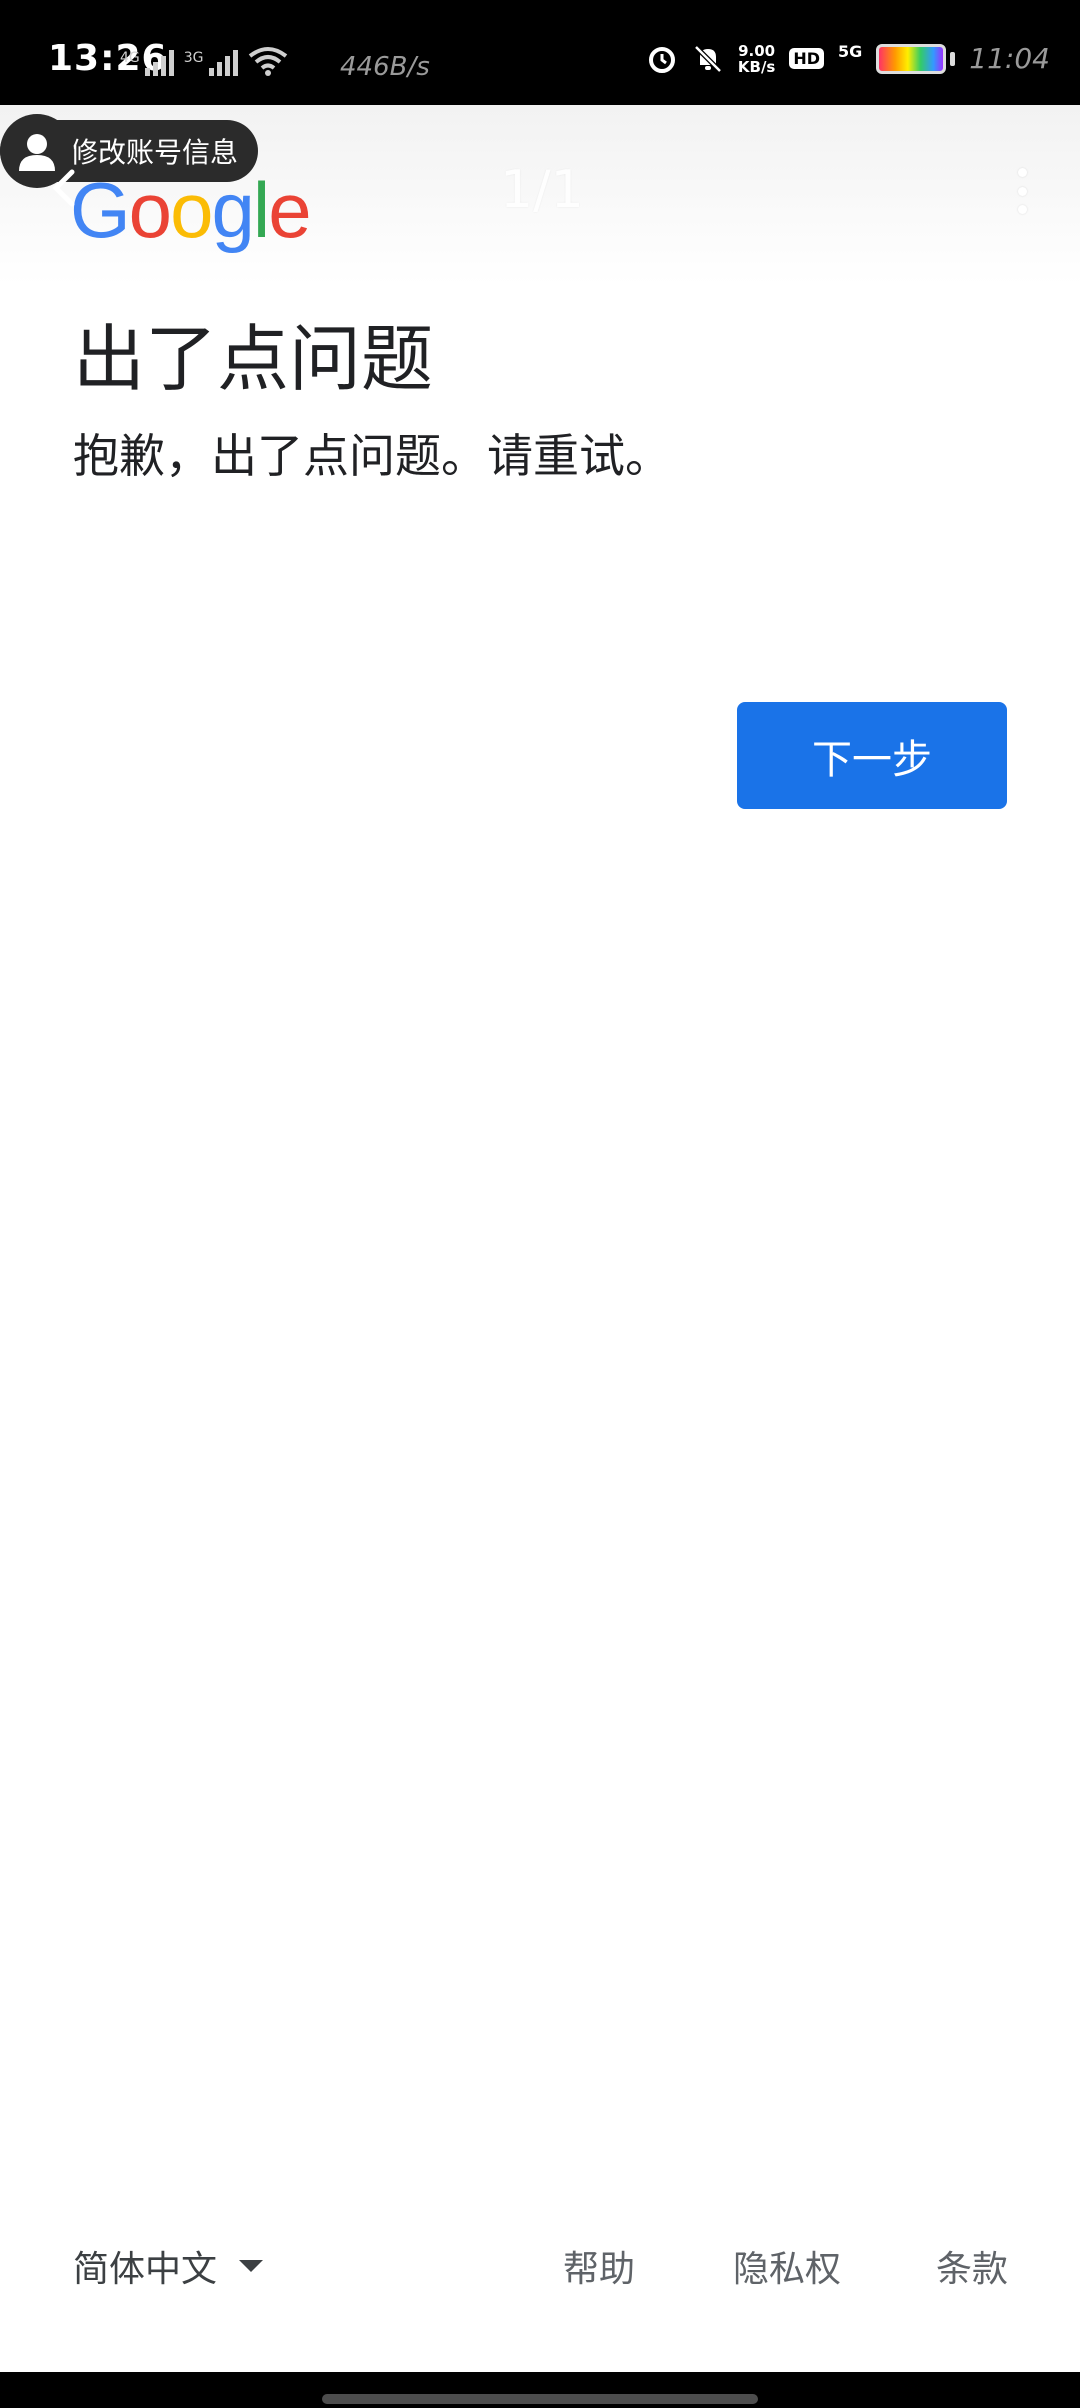 Image resolution: width=1080 pixels, height=2408 pixels. I want to click on help-link: 帮助, so click(599, 2266).